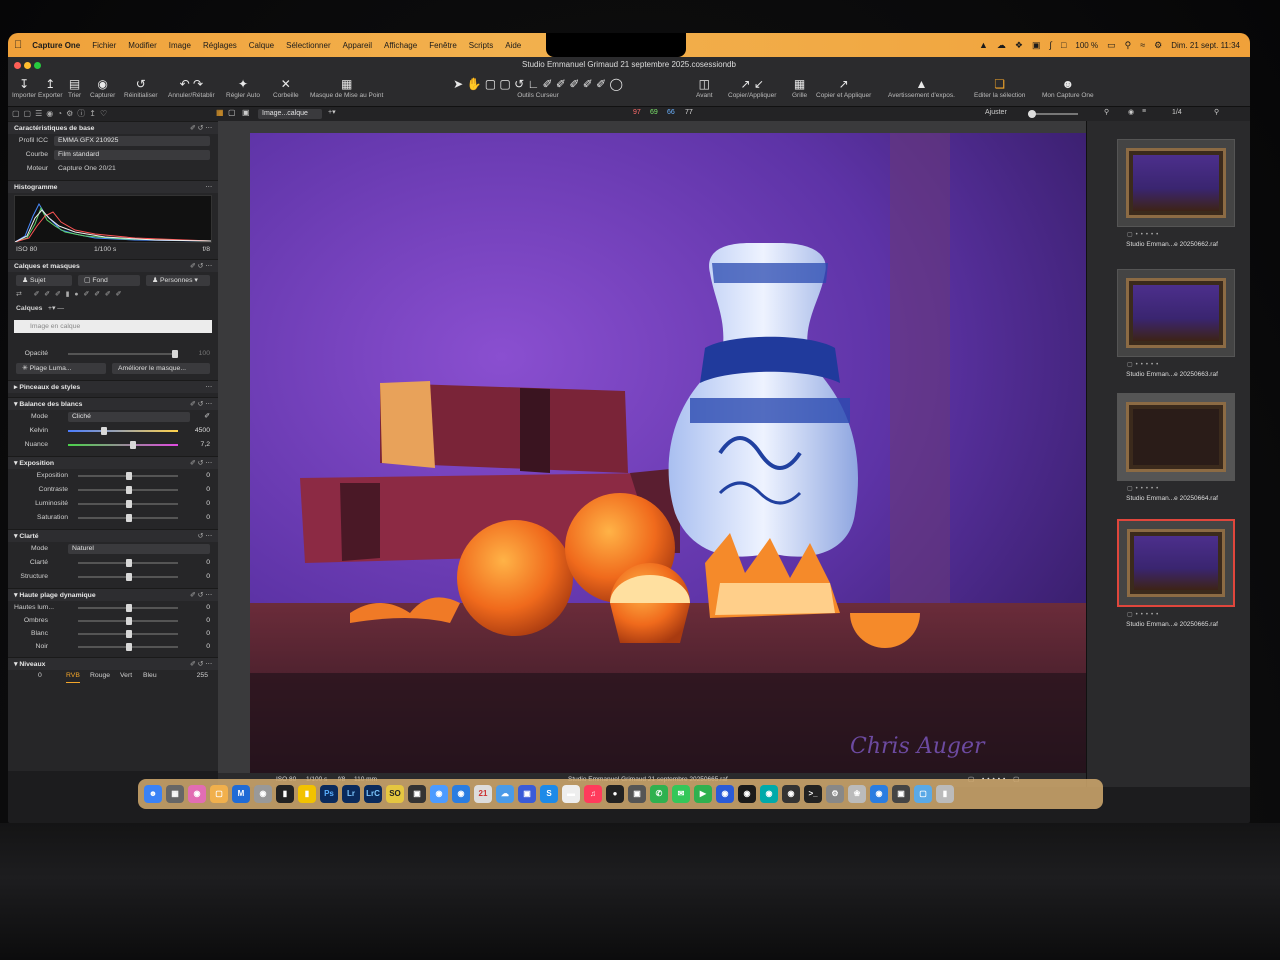 Image resolution: width=1280 pixels, height=960 pixels. I want to click on minimize-window-button, so click(27, 65).